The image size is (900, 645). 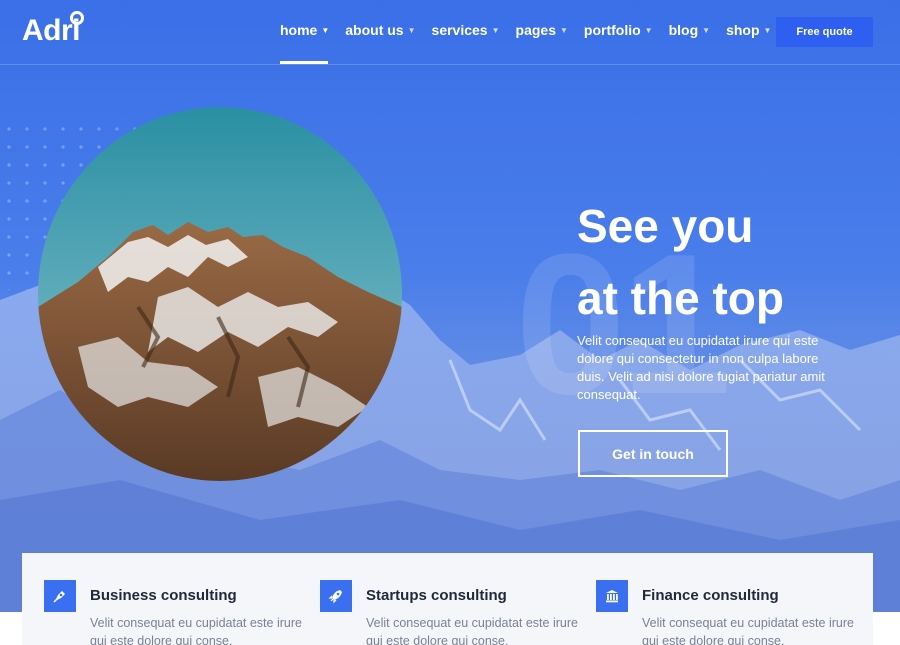 I want to click on free-quote-button: Free quote, so click(x=824, y=32).